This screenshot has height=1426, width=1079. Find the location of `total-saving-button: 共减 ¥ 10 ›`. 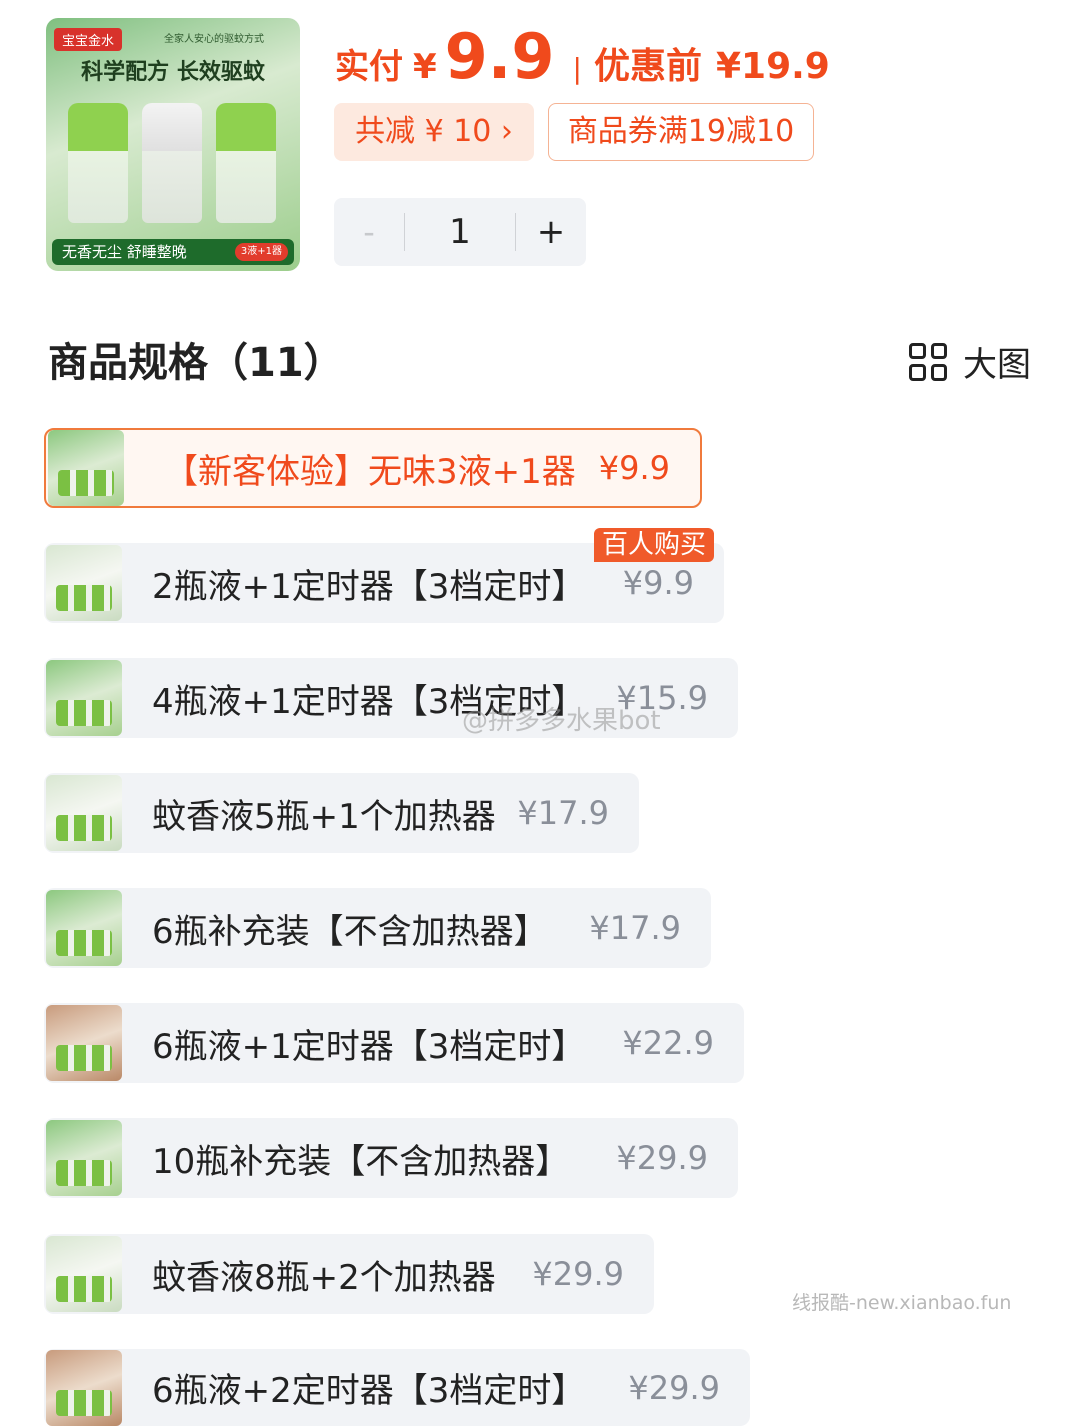

total-saving-button: 共减 ¥ 10 › is located at coordinates (434, 132).